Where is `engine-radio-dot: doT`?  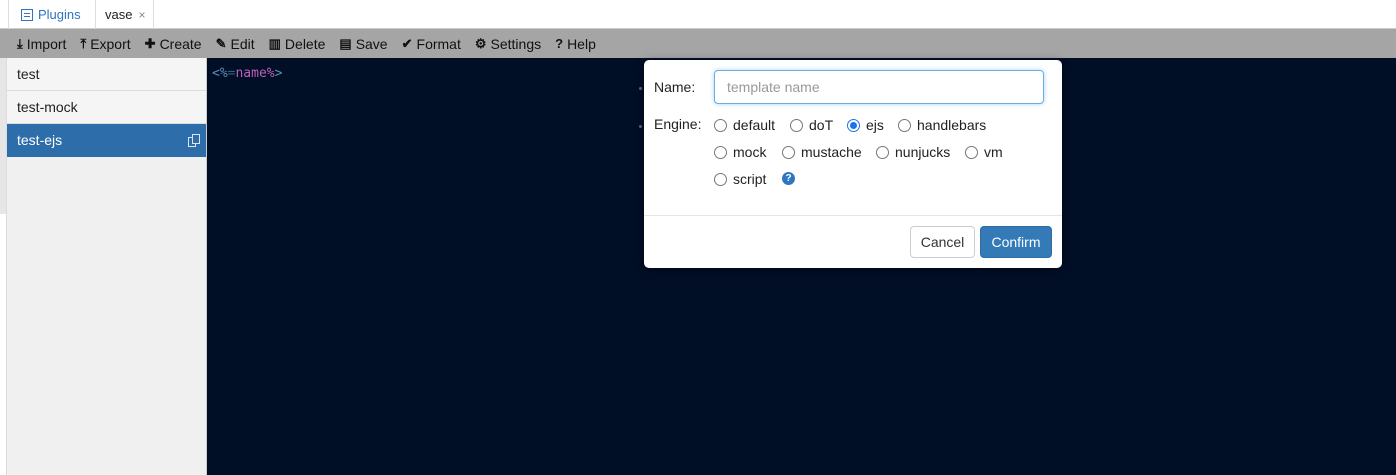 engine-radio-dot: doT is located at coordinates (811, 125).